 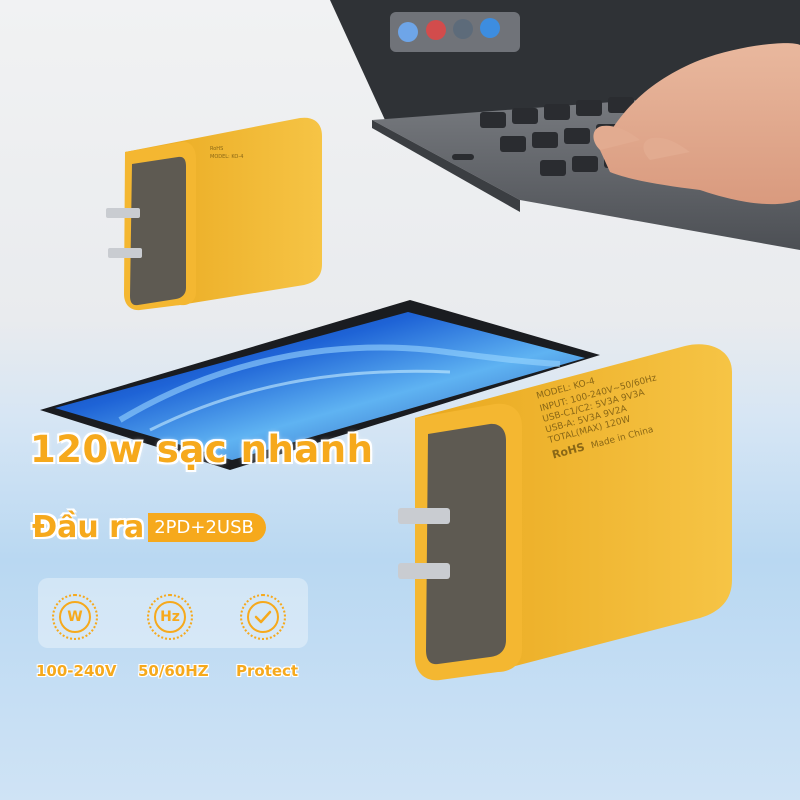 I want to click on watt-icon: W, so click(x=75, y=617).